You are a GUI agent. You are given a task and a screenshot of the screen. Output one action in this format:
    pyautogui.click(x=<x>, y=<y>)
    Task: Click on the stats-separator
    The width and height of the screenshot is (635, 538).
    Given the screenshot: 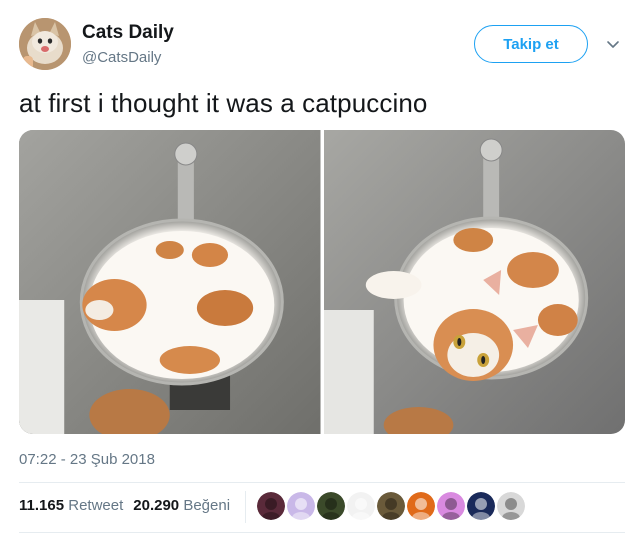 What is the action you would take?
    pyautogui.click(x=245, y=507)
    